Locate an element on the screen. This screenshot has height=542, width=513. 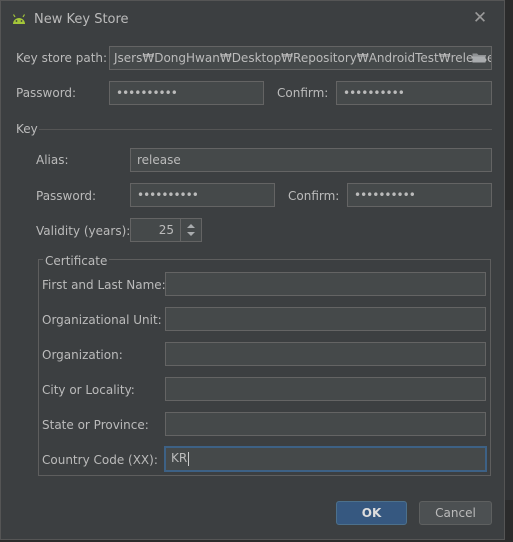
keystore-confirm-input: •••••••••• is located at coordinates (414, 93).